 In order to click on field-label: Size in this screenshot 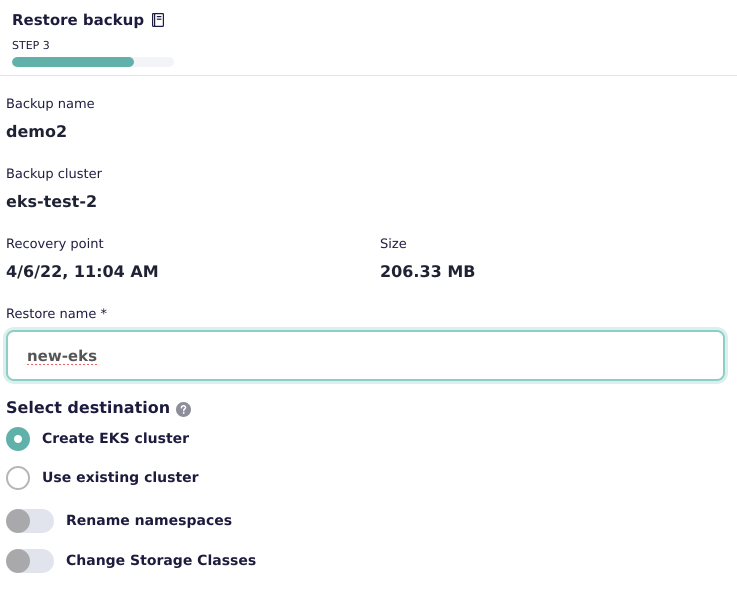, I will do `click(393, 245)`.